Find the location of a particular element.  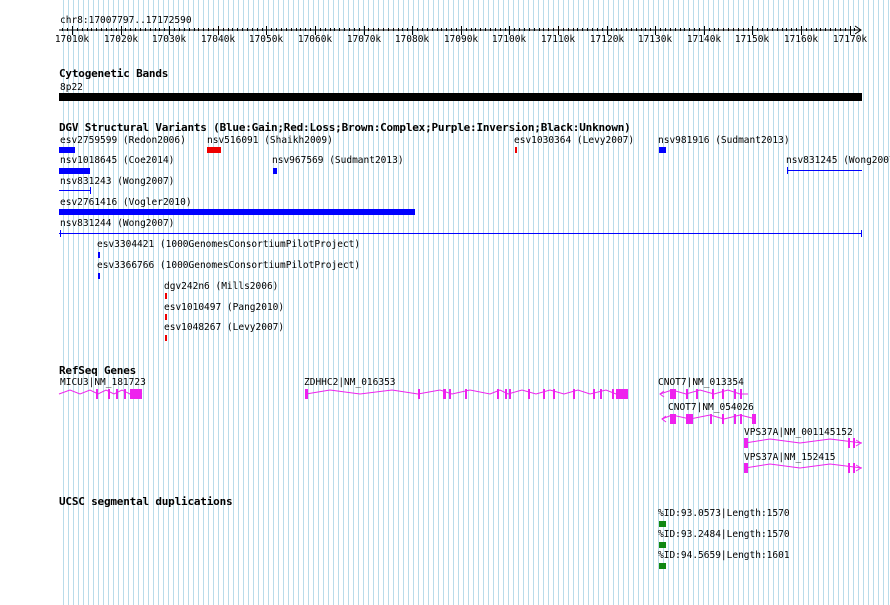

gene-model-micu3 is located at coordinates (100, 394).